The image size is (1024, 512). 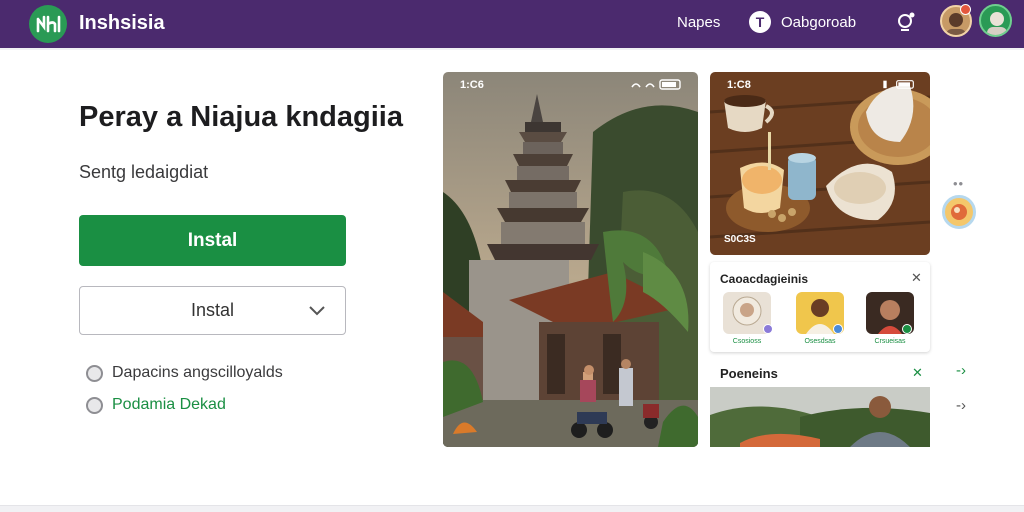 I want to click on thumbnail-label: Crsueisas, so click(x=890, y=341).